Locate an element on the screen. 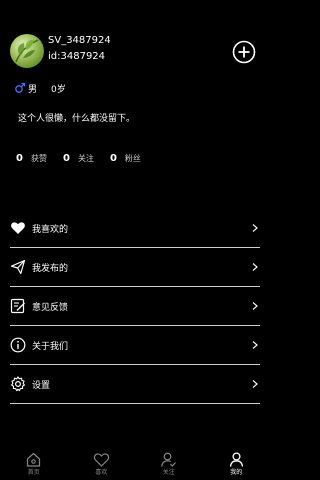  stat-likes: 0 获赞 is located at coordinates (31, 158).